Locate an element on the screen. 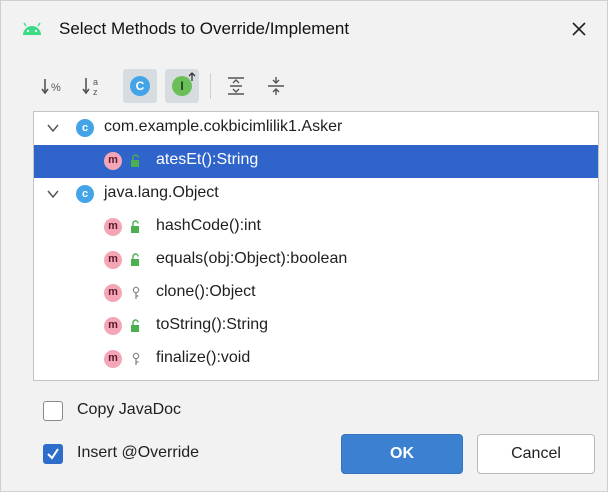 Image resolution: width=608 pixels, height=492 pixels. show-interfaces-button: I is located at coordinates (182, 86).